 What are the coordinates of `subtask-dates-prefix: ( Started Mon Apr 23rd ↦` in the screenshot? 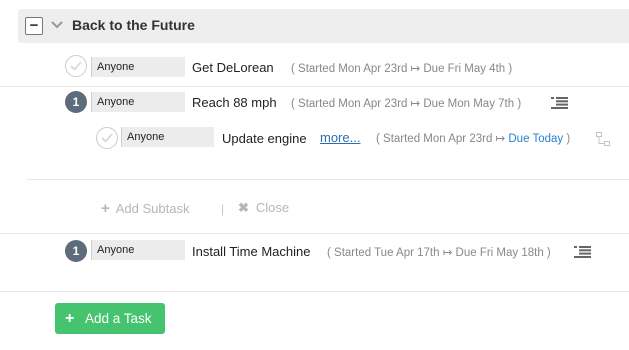 It's located at (442, 139).